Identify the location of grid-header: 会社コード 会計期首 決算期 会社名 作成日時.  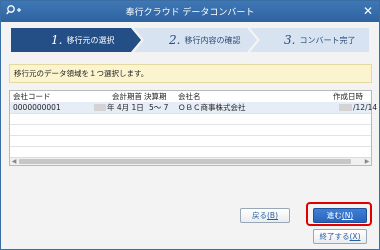
(190, 96).